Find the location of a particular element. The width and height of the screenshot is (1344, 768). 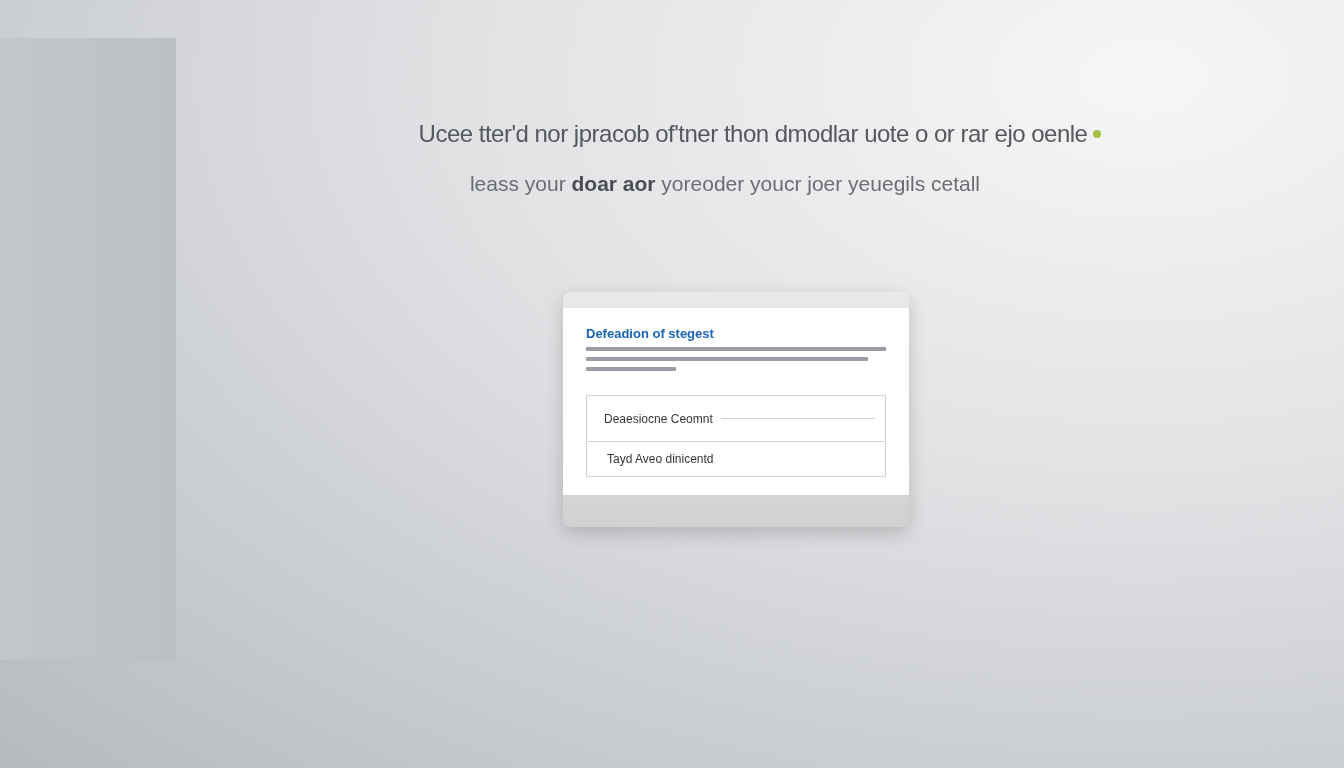

field-label: Deaesiocne Ceomnt is located at coordinates (658, 418).